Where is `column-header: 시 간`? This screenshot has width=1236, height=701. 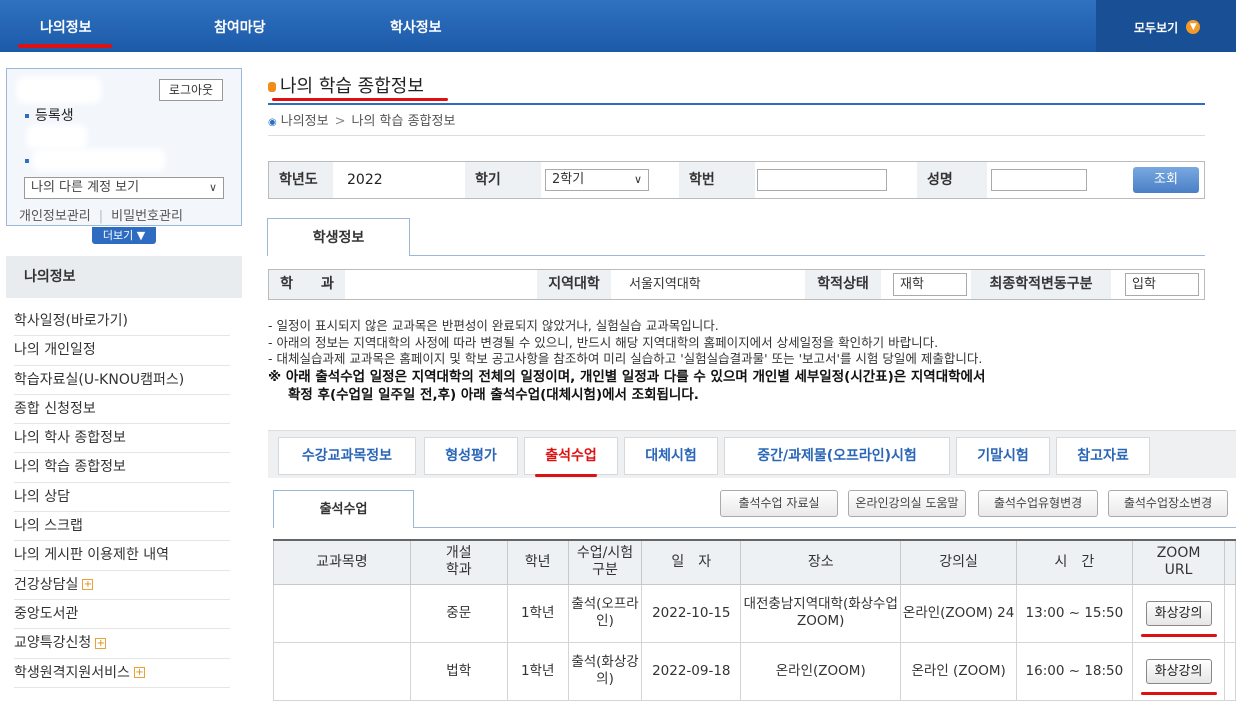 column-header: 시 간 is located at coordinates (1074, 562).